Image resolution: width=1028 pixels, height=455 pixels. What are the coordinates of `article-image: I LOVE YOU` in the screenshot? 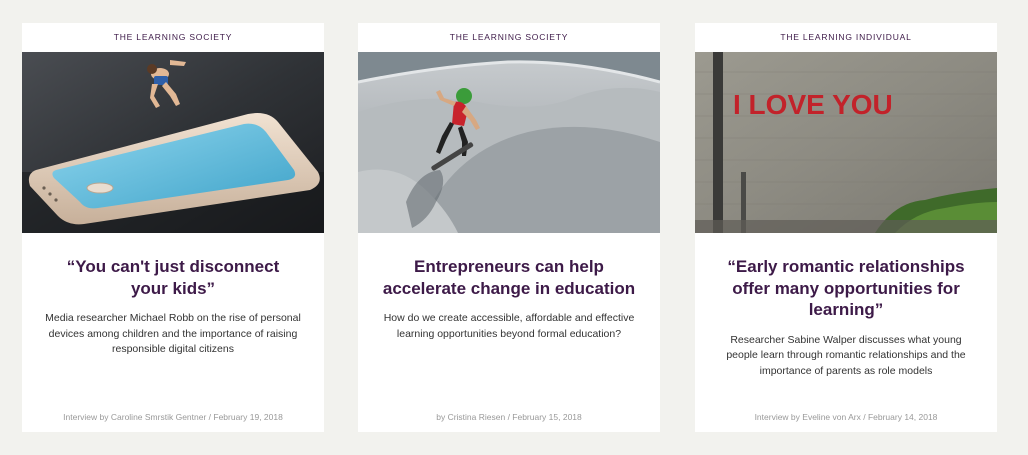 It's located at (846, 142).